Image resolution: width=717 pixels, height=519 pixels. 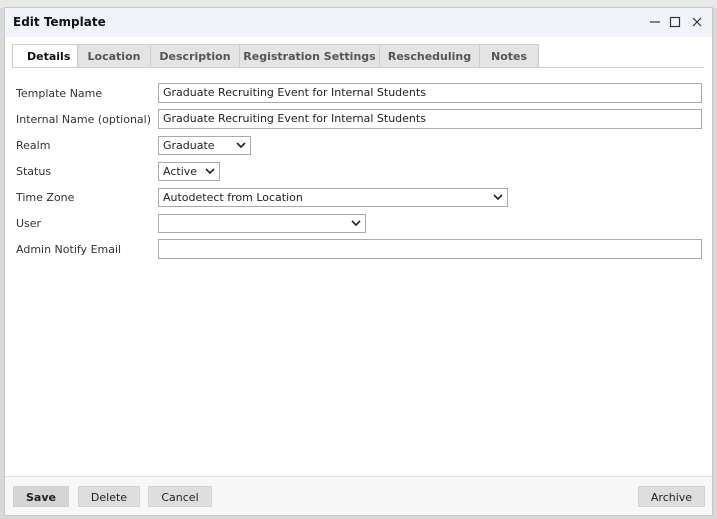 I want to click on title-bar: Edit Template, so click(x=358, y=22).